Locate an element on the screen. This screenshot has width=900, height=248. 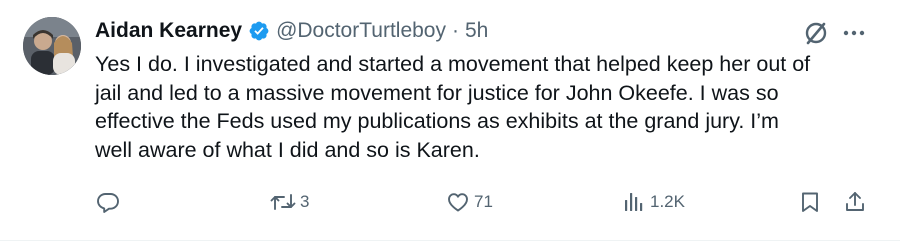
author-handle: @DoctorTurtleboy is located at coordinates (361, 31).